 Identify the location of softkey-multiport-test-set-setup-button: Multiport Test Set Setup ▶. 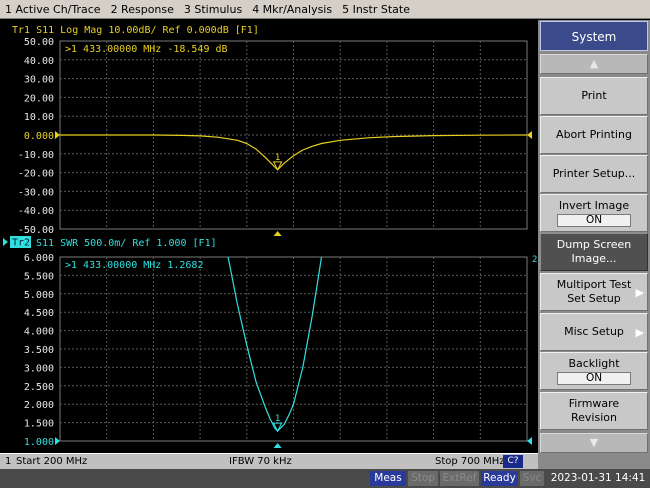
(594, 292).